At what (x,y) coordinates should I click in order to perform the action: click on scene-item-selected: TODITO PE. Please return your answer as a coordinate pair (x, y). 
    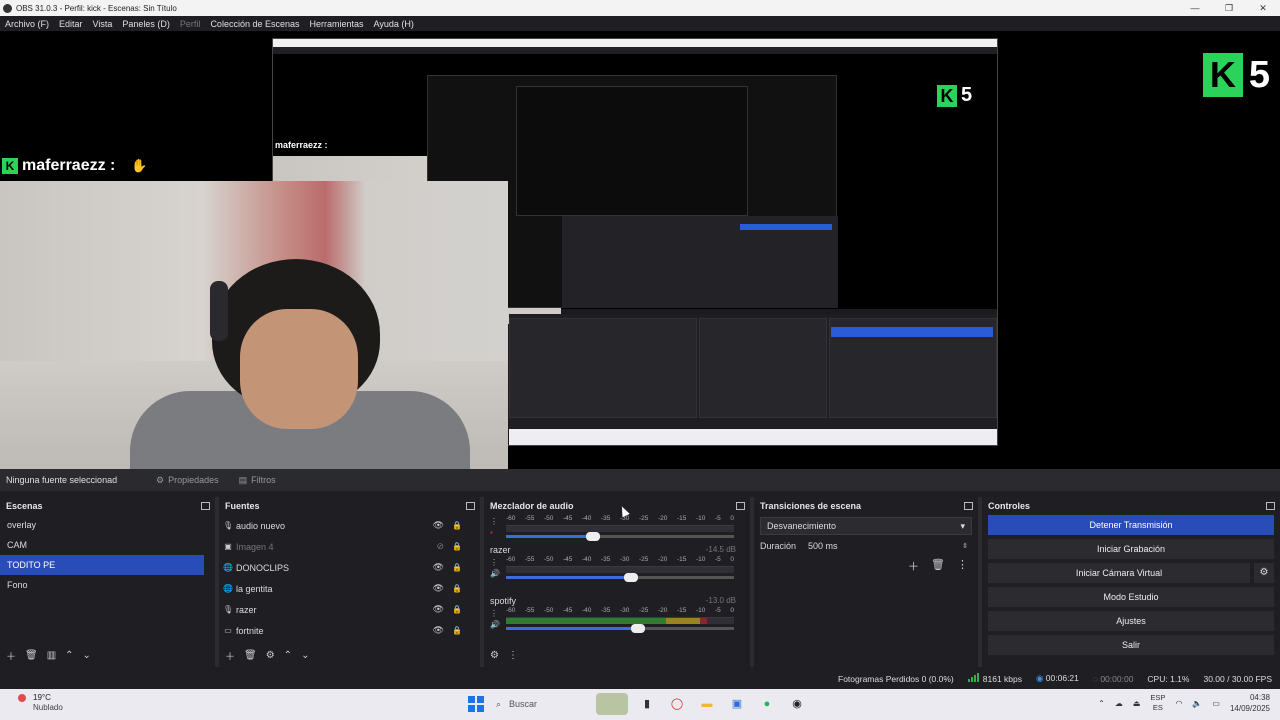
    Looking at the image, I should click on (102, 565).